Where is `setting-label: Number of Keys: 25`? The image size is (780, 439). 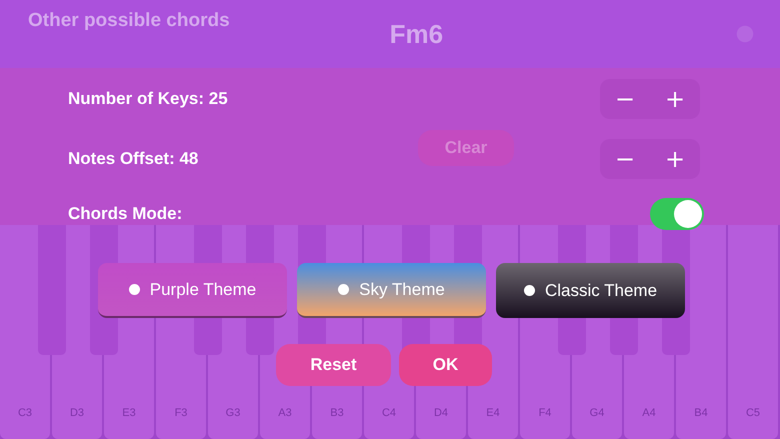 setting-label: Number of Keys: 25 is located at coordinates (148, 99).